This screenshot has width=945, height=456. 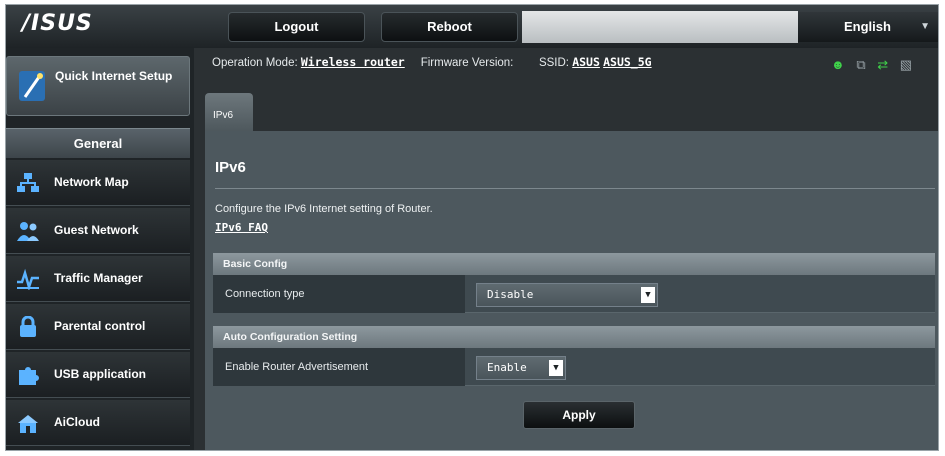 What do you see at coordinates (28, 231) in the screenshot?
I see `guest-network-icon` at bounding box center [28, 231].